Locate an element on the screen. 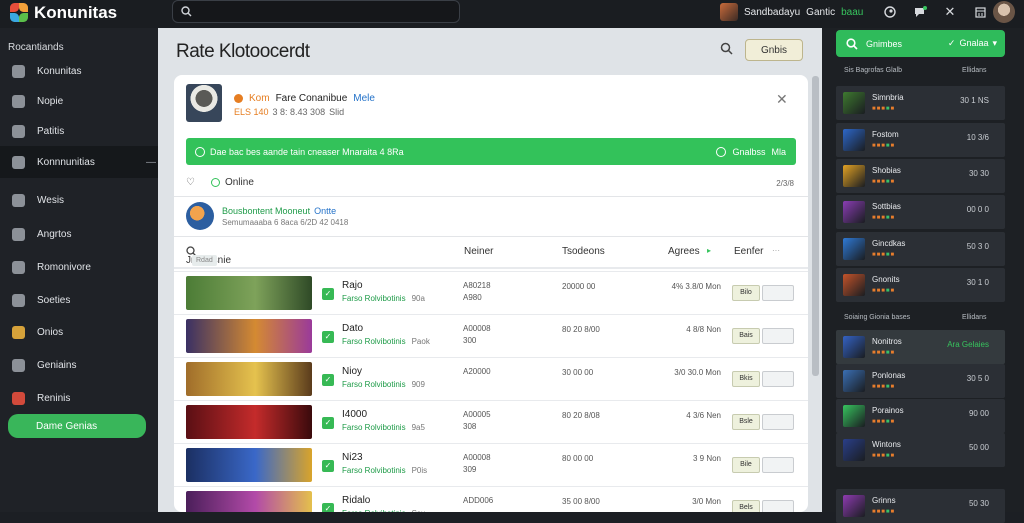 The image size is (1024, 523). collapse-icon: — is located at coordinates (151, 162).